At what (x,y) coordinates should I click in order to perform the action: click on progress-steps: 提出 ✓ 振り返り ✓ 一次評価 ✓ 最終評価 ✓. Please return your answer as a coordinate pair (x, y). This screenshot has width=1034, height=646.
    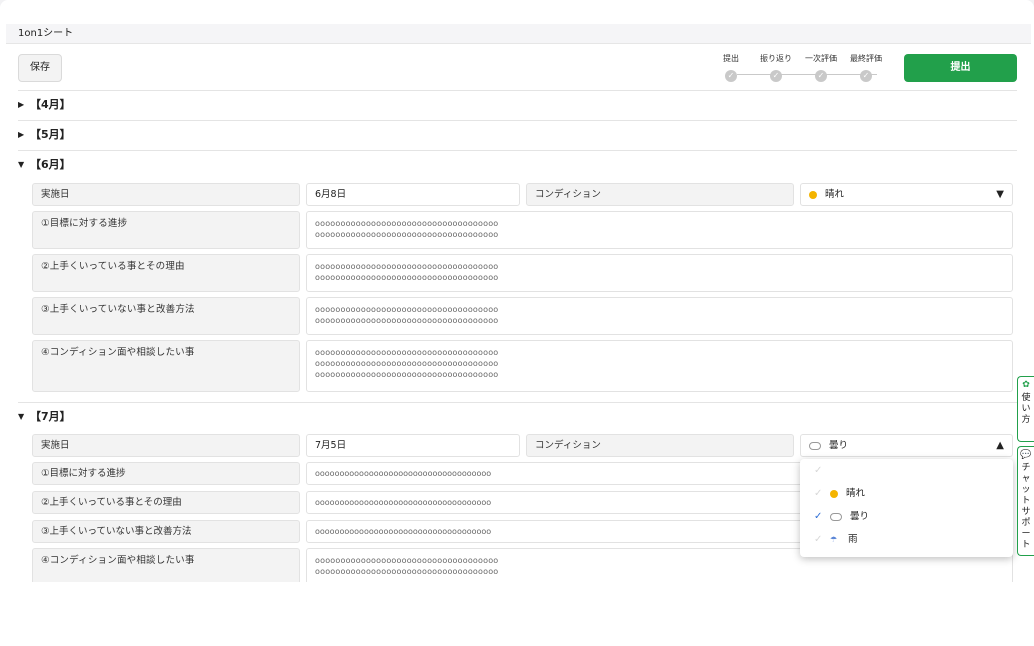
    Looking at the image, I should click on (807, 70).